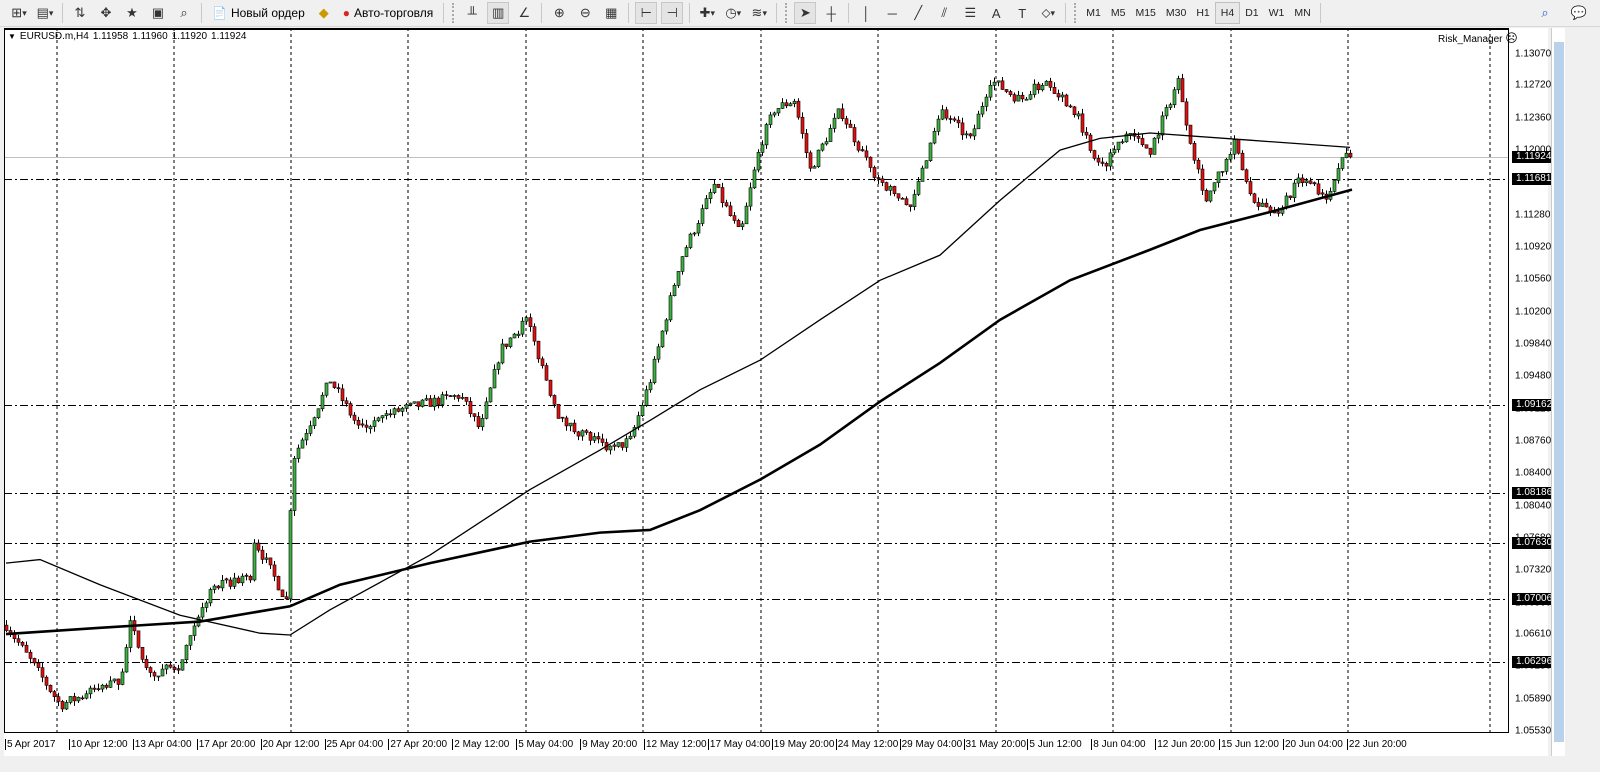 This screenshot has width=1600, height=772. I want to click on timeframe-h1: H1, so click(1202, 13).